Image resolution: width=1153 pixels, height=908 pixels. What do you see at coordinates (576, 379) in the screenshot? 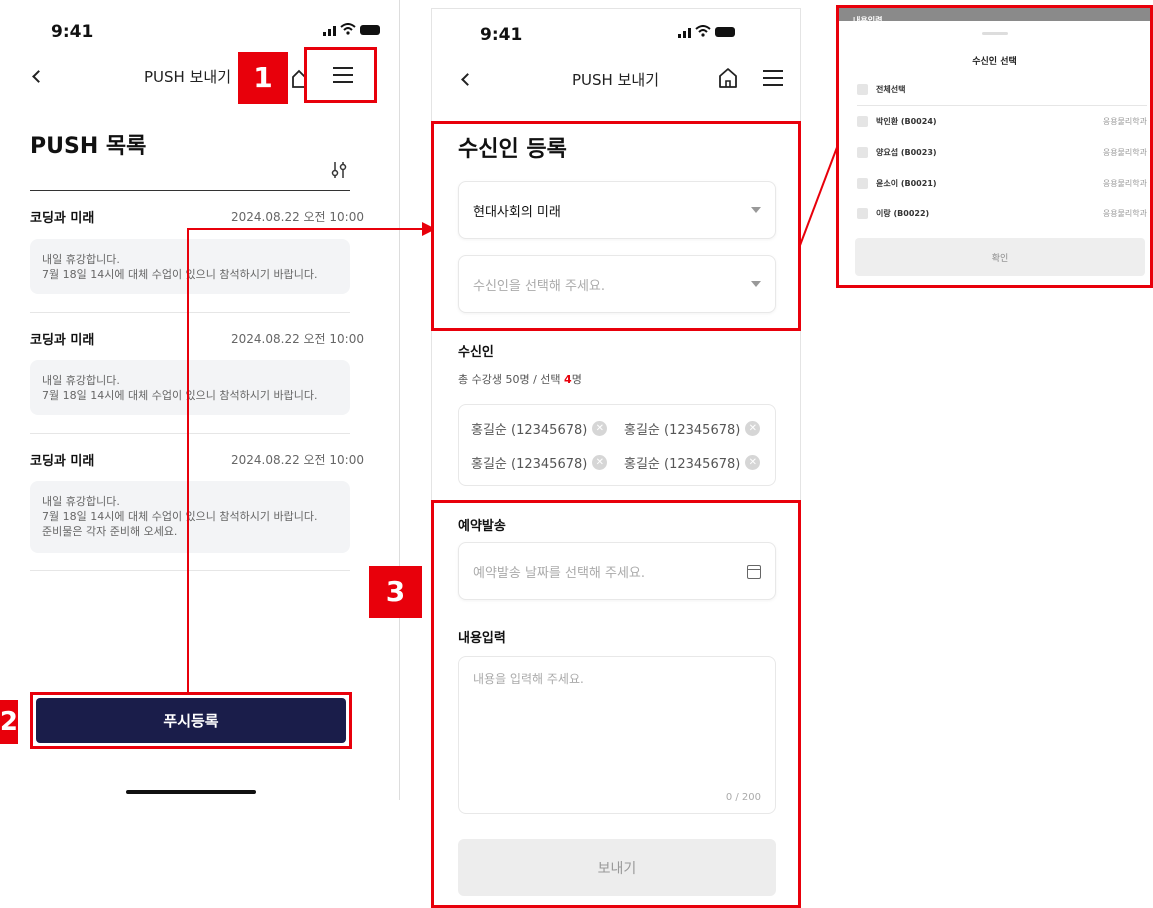
I see `count-suffix: 명` at bounding box center [576, 379].